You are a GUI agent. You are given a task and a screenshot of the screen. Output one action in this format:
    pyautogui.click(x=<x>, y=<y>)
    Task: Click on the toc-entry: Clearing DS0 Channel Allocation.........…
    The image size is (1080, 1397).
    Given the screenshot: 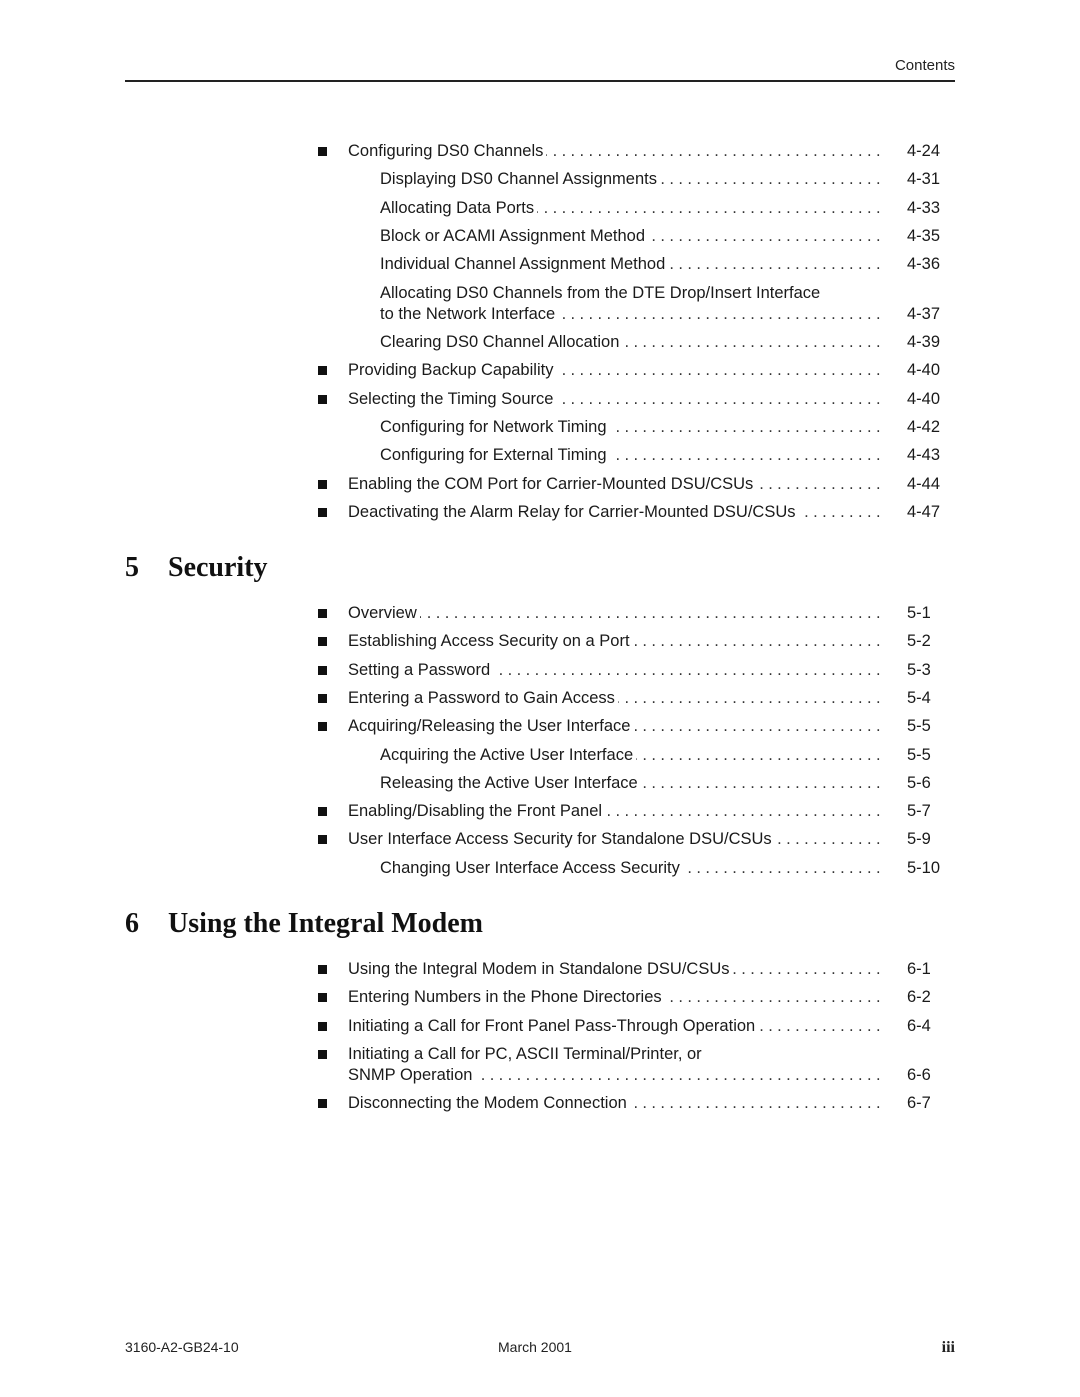 What is the action you would take?
    pyautogui.click(x=540, y=346)
    